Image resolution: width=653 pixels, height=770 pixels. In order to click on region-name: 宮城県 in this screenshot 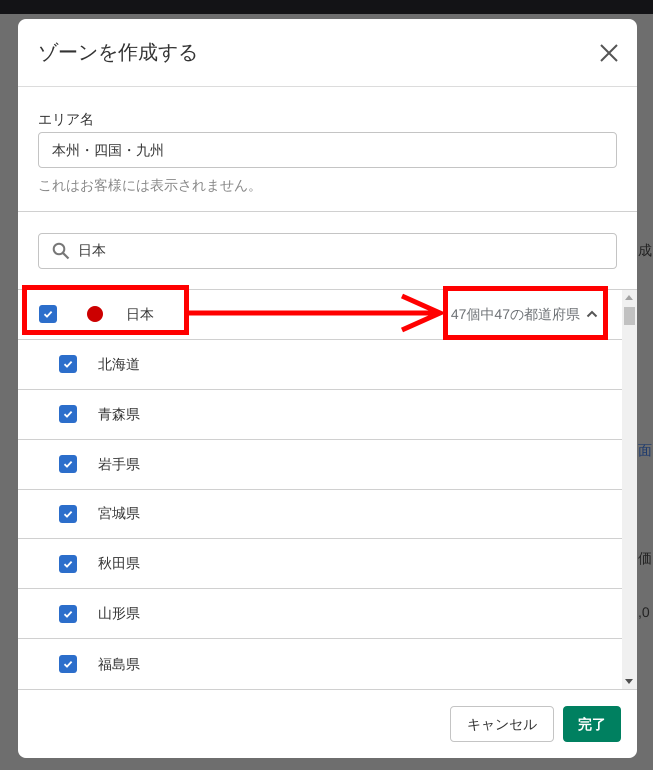, I will do `click(119, 514)`.